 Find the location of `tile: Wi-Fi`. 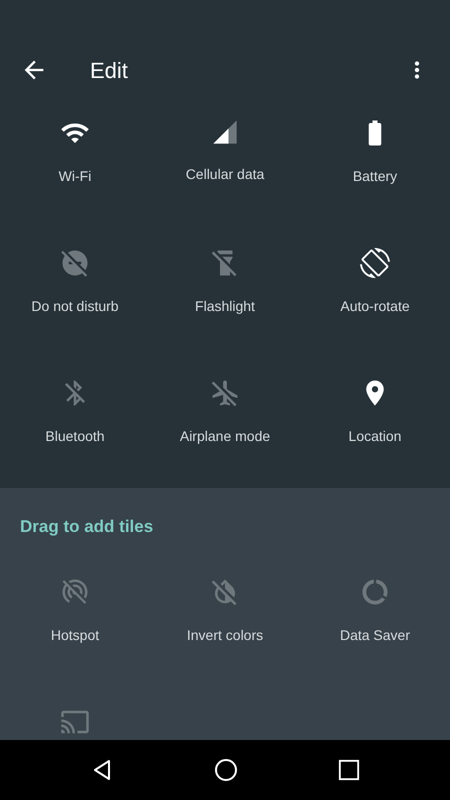

tile: Wi-Fi is located at coordinates (75, 163).